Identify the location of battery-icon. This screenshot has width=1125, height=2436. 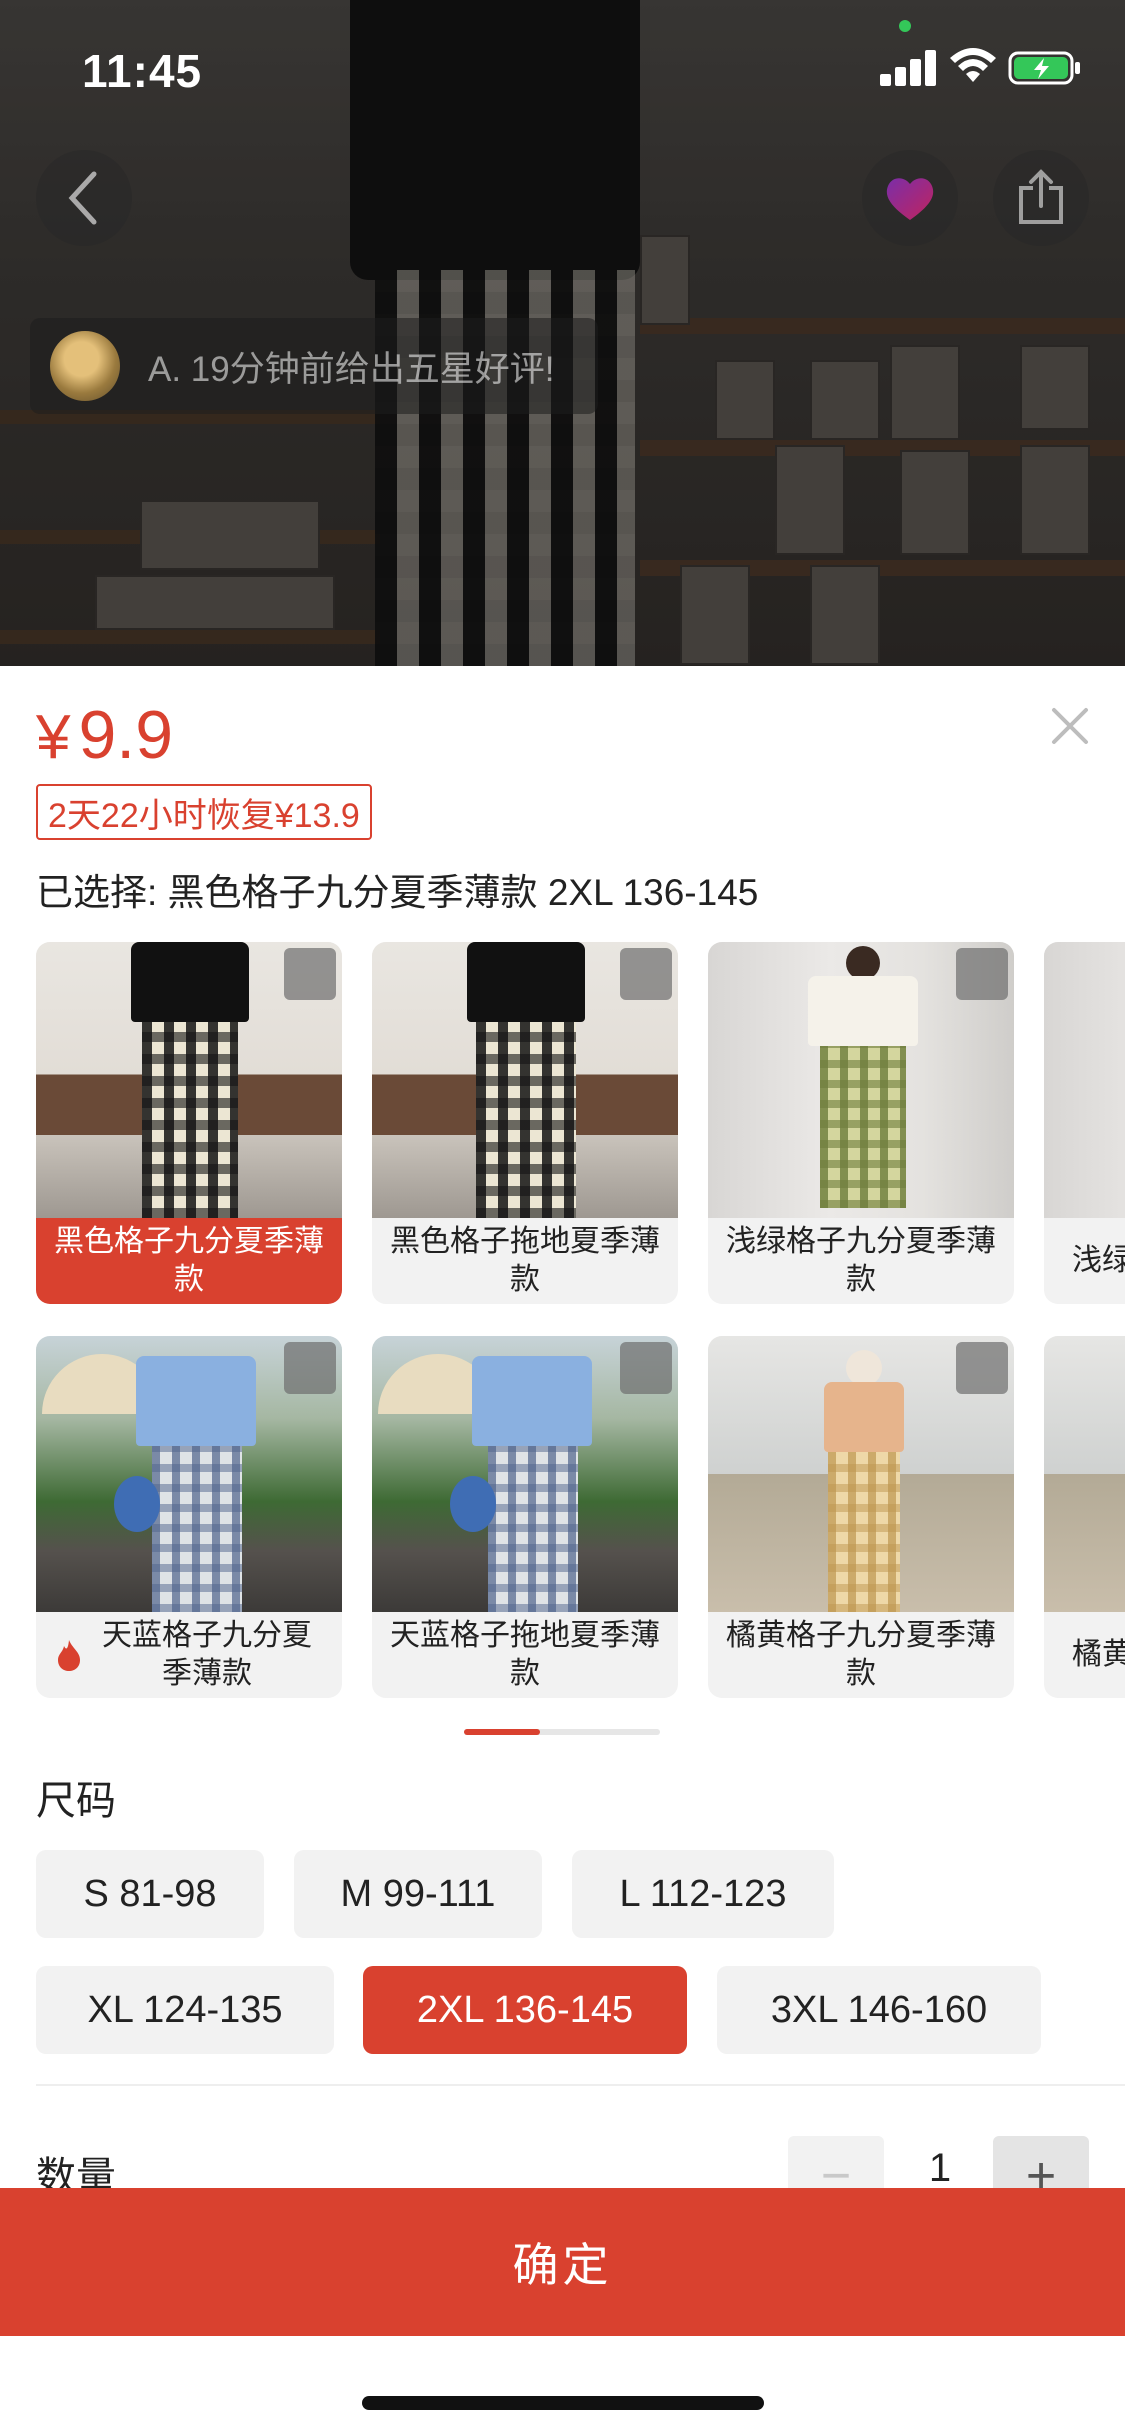
(1044, 68).